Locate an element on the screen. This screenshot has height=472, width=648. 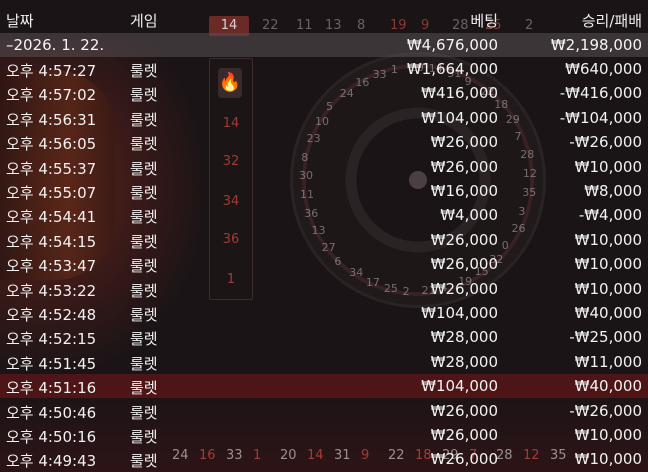
row-result: ₩11,000 is located at coordinates (608, 361).